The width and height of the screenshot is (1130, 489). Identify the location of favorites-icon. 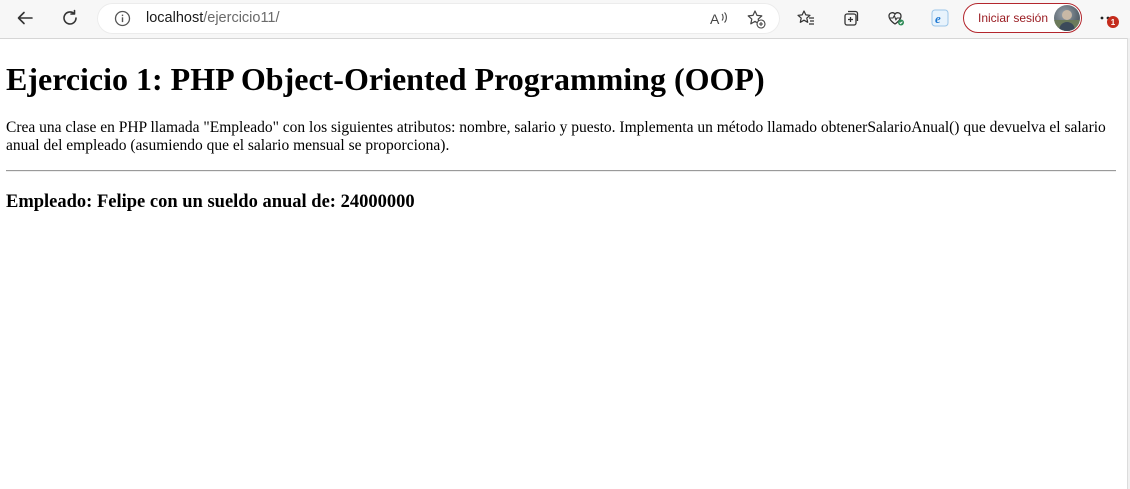
(805, 17).